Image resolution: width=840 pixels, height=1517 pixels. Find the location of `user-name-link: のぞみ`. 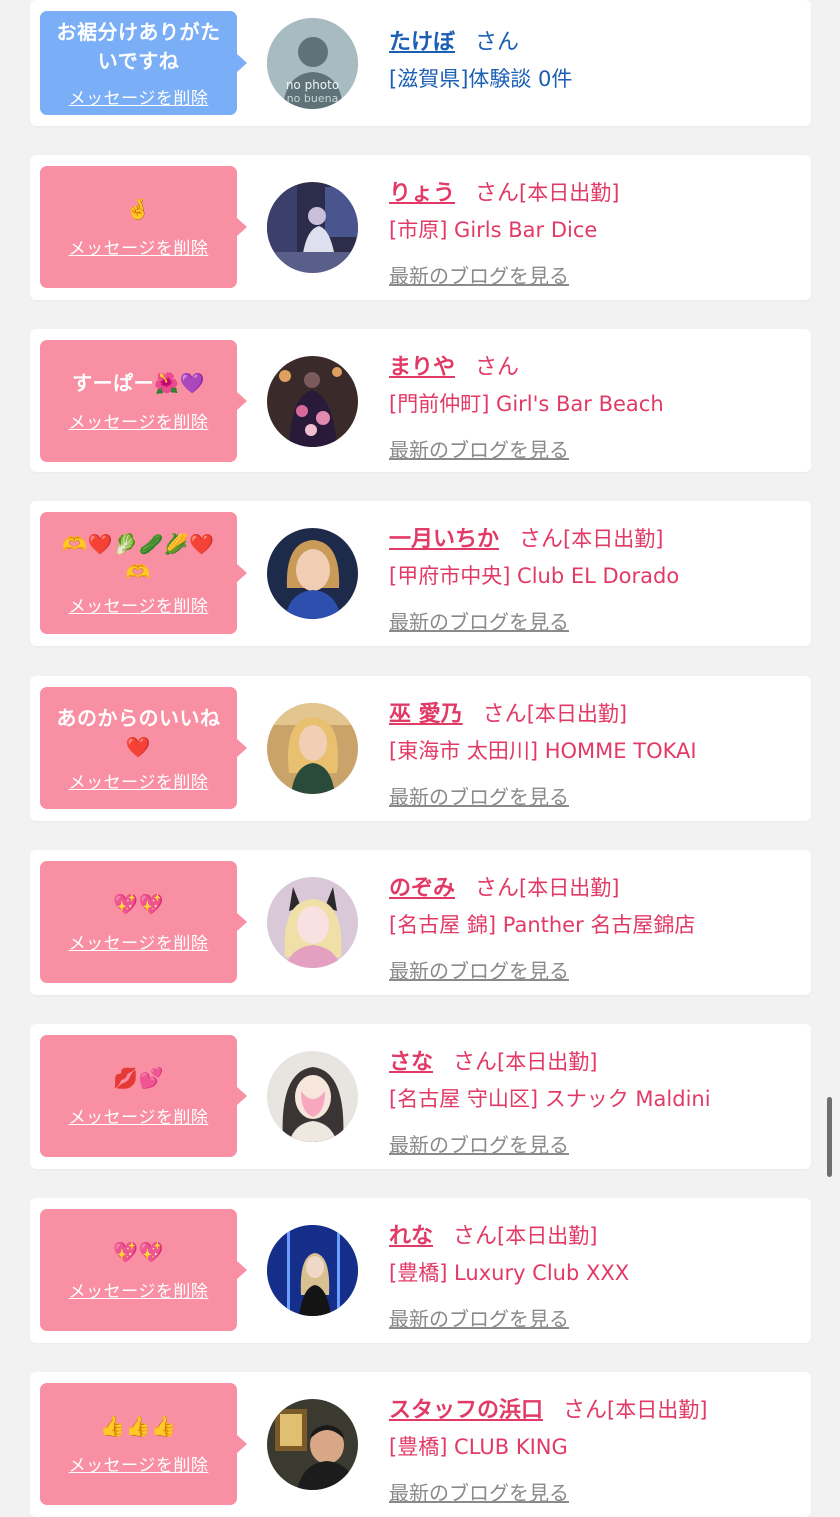

user-name-link: のぞみ is located at coordinates (422, 886).